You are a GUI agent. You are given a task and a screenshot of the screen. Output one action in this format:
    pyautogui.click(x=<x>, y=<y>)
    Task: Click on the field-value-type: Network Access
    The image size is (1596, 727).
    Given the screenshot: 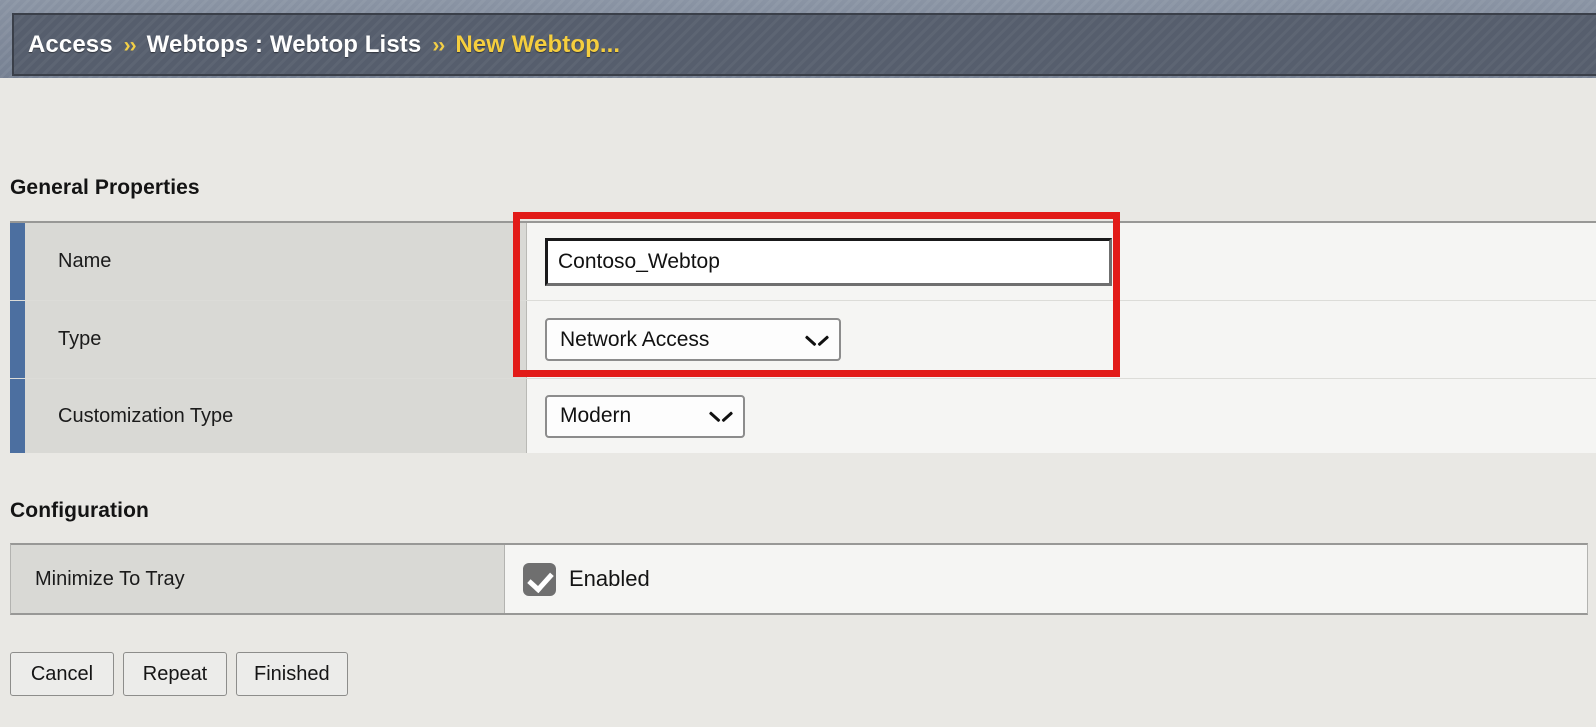 What is the action you would take?
    pyautogui.click(x=1061, y=339)
    